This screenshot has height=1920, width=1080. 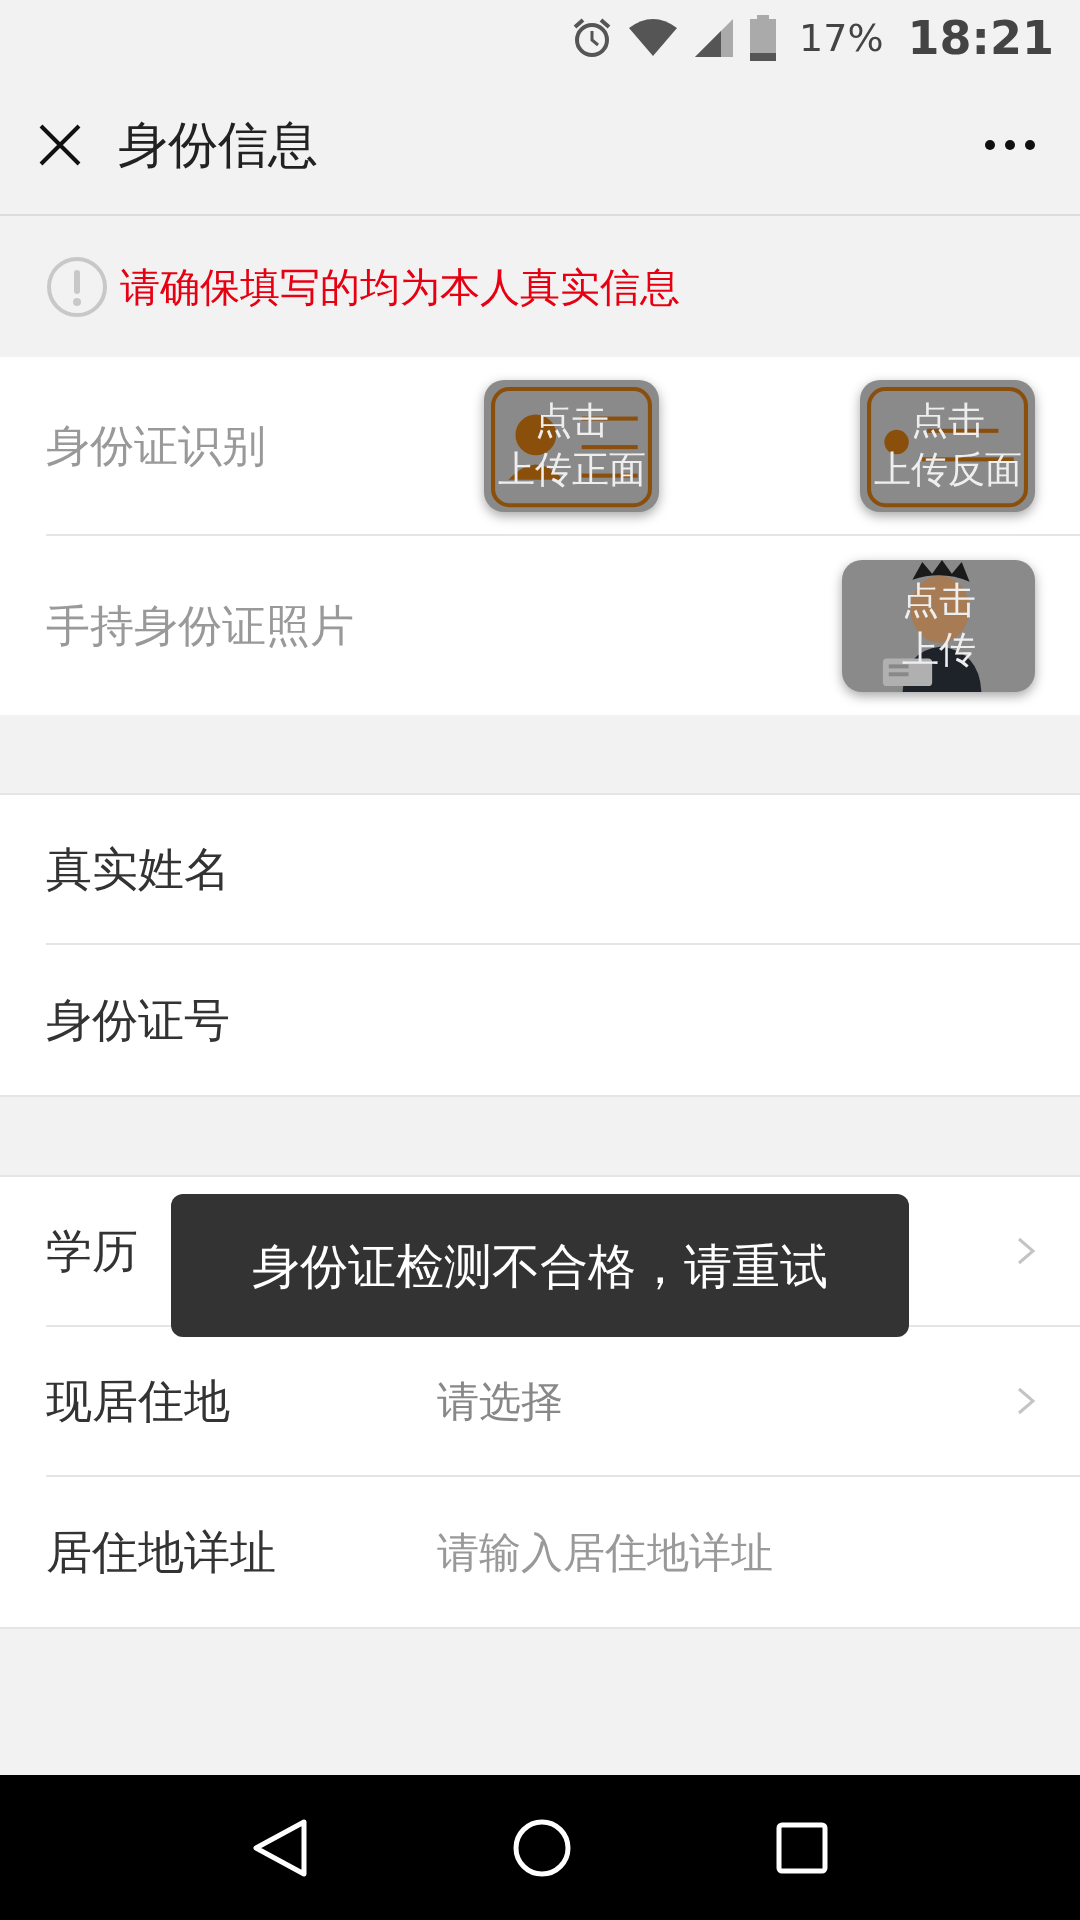 I want to click on notice-text: 请确保填写的均为本人真实信息, so click(x=400, y=287).